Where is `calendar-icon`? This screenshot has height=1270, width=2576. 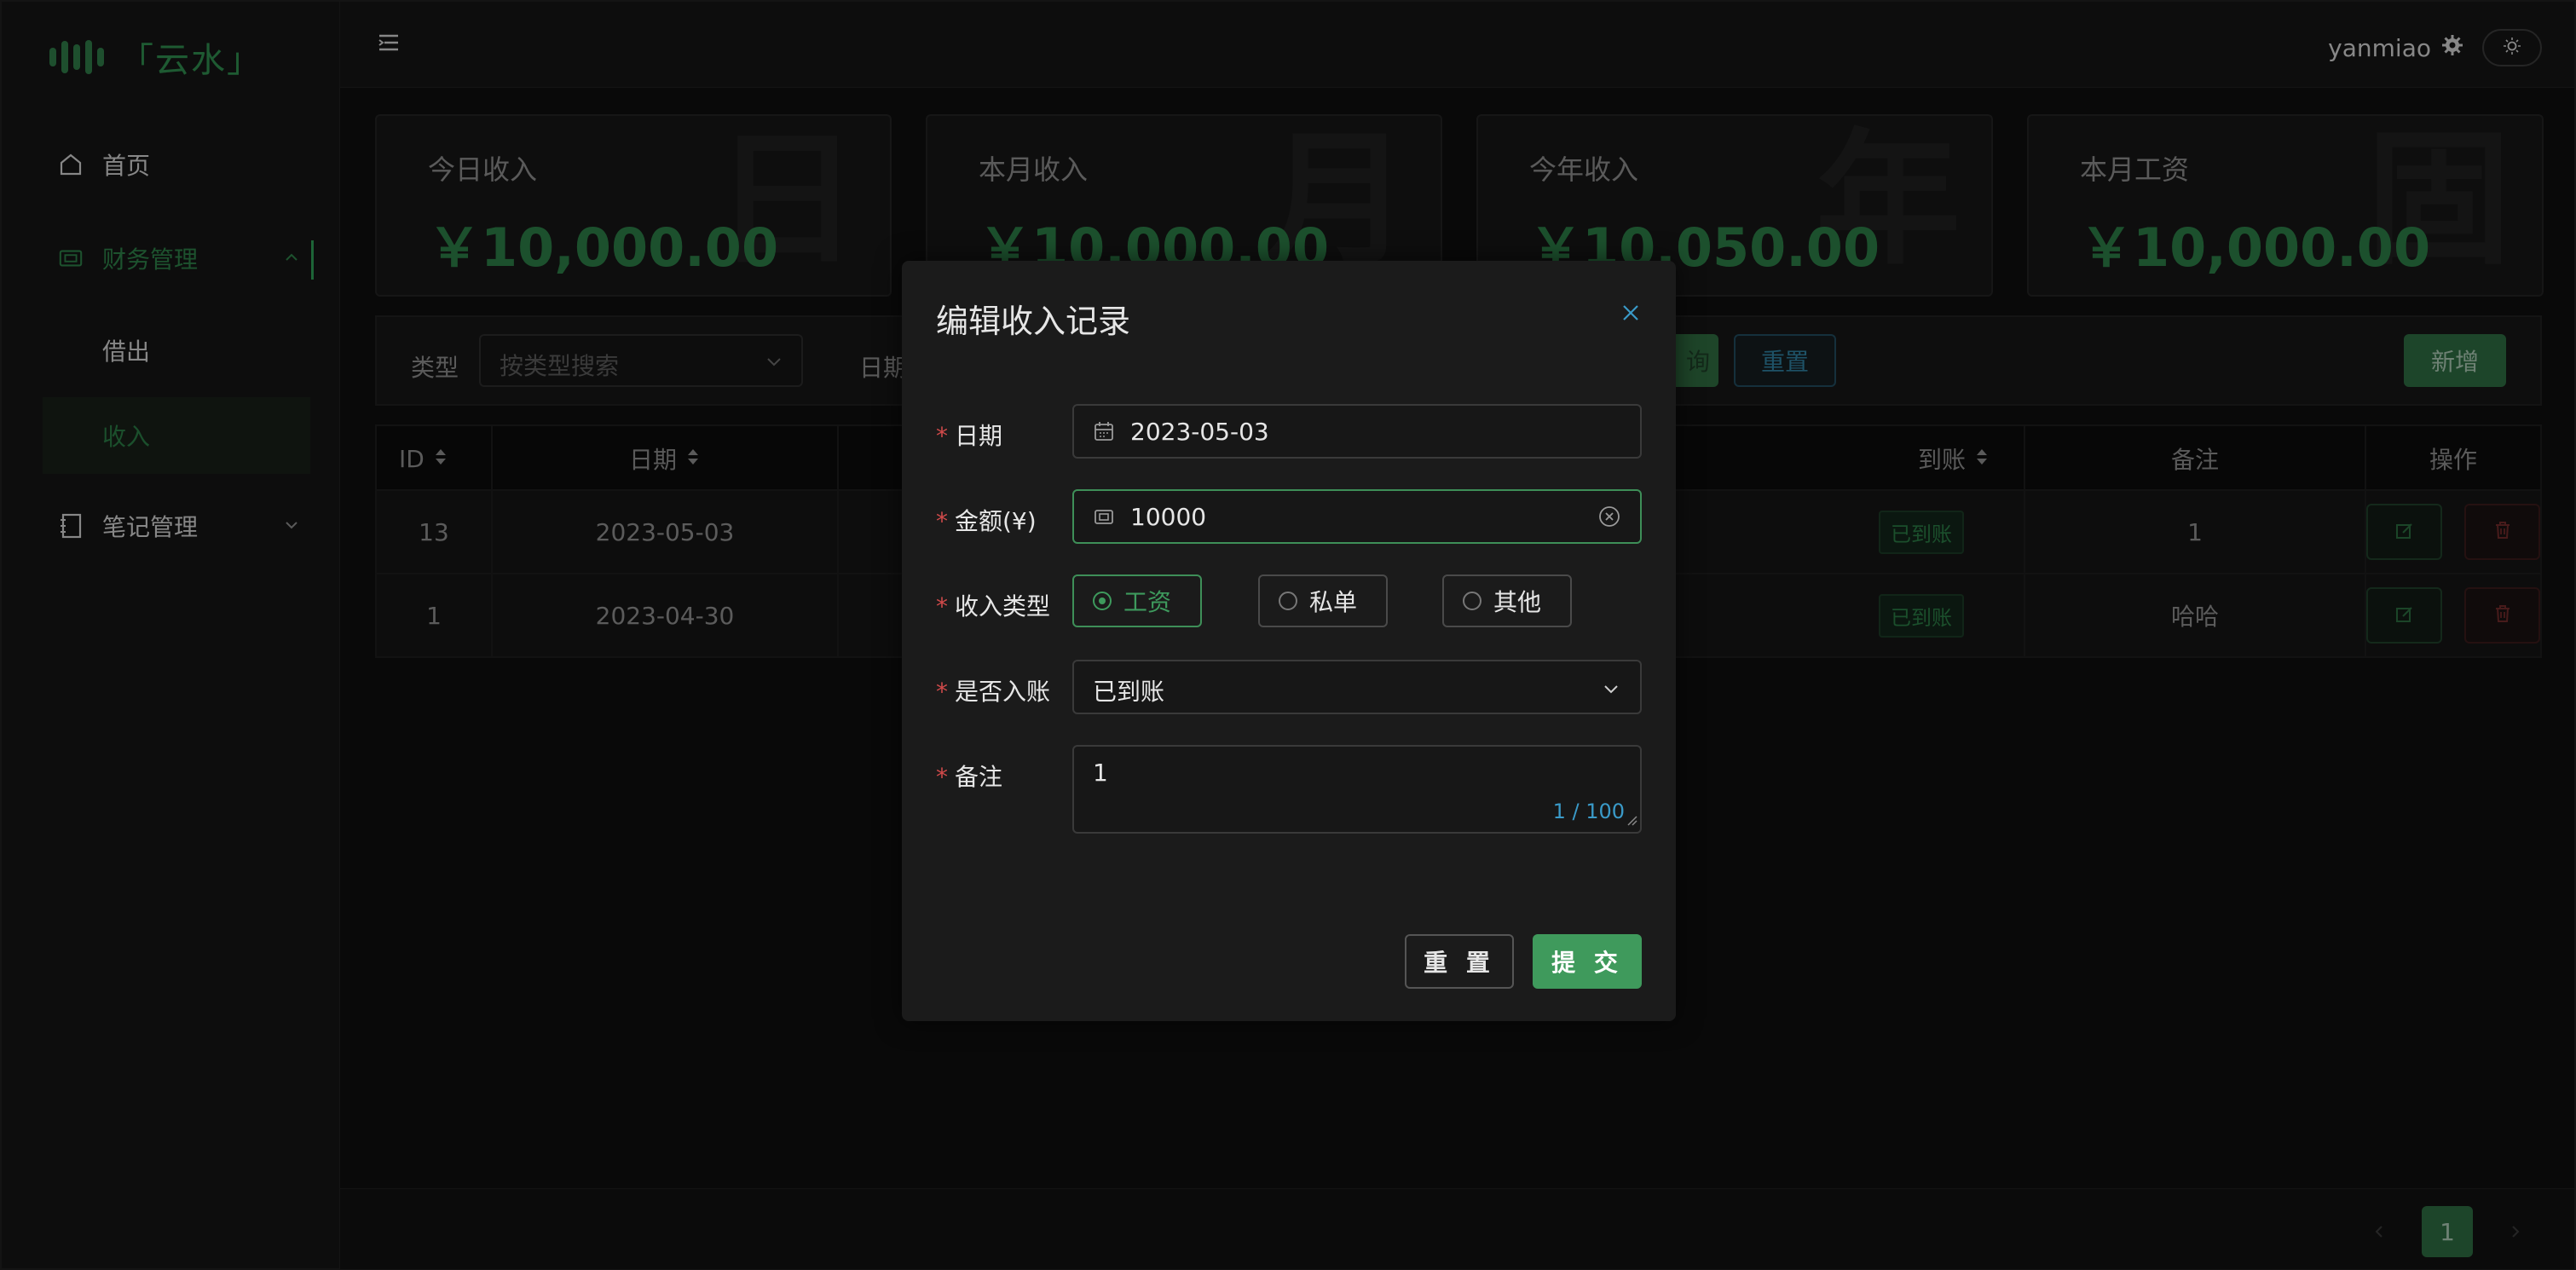 calendar-icon is located at coordinates (1104, 433).